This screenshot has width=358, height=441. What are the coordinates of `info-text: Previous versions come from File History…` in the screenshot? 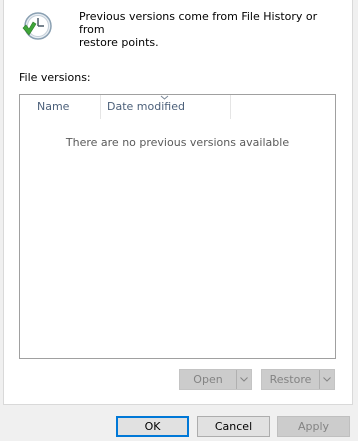 It's located at (204, 29).